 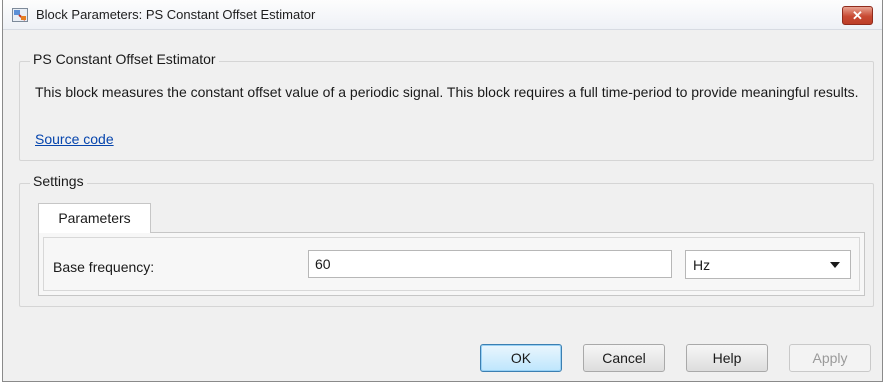 I want to click on close-button: ✕, so click(x=857, y=15).